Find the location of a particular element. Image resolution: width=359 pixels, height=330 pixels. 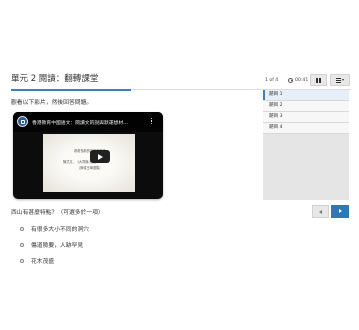

clock-icon is located at coordinates (290, 80).